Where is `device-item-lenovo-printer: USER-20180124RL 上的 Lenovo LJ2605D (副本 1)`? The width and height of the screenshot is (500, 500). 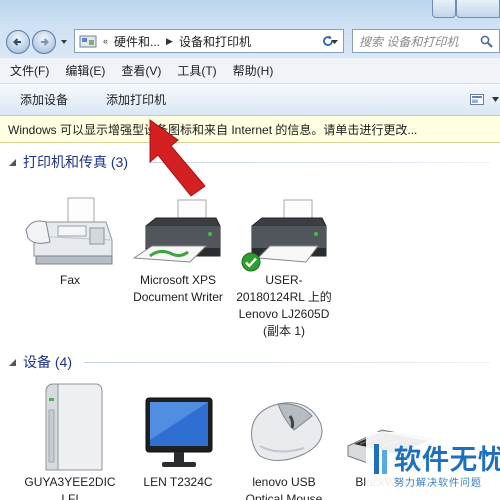 device-item-lenovo-printer: USER-20180124RL 上的 Lenovo LJ2605D (副本 1) is located at coordinates (284, 268).